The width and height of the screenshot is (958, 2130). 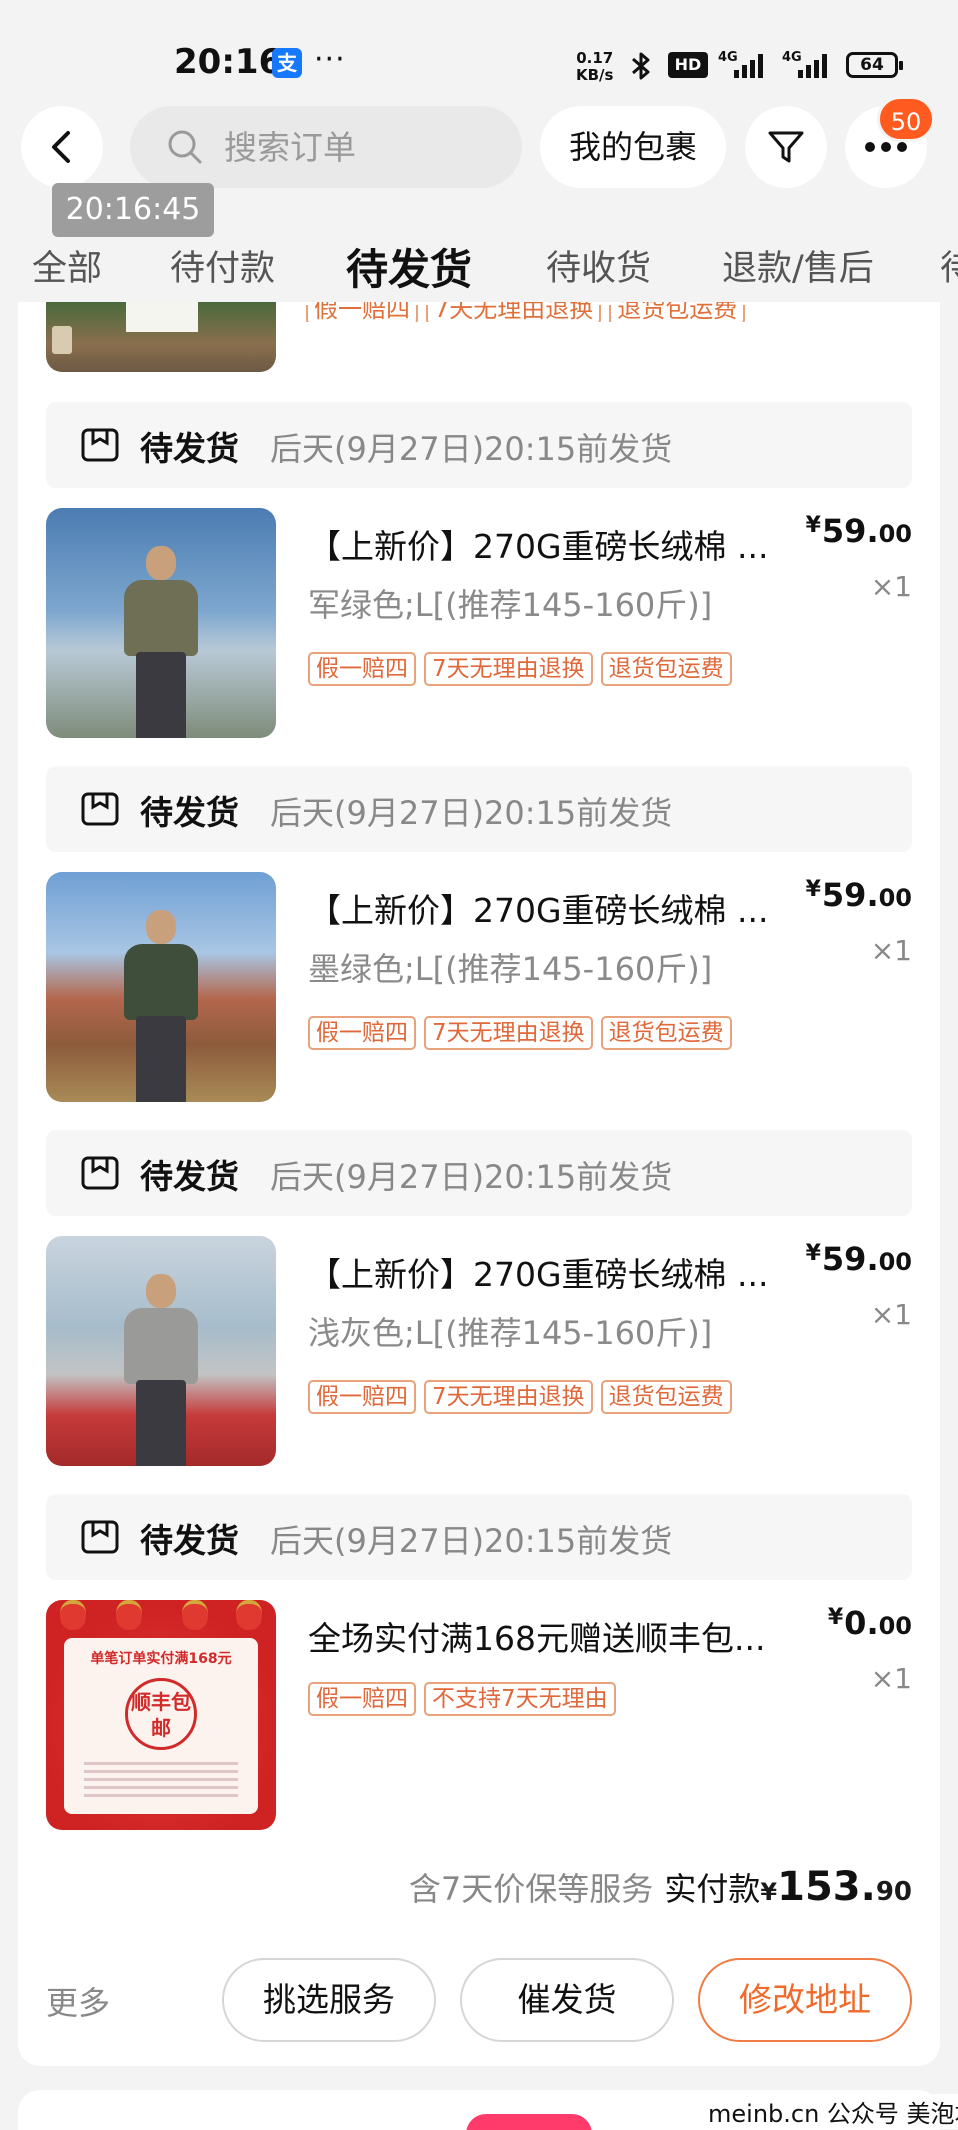 I want to click on notification-dots: ···, so click(x=330, y=59).